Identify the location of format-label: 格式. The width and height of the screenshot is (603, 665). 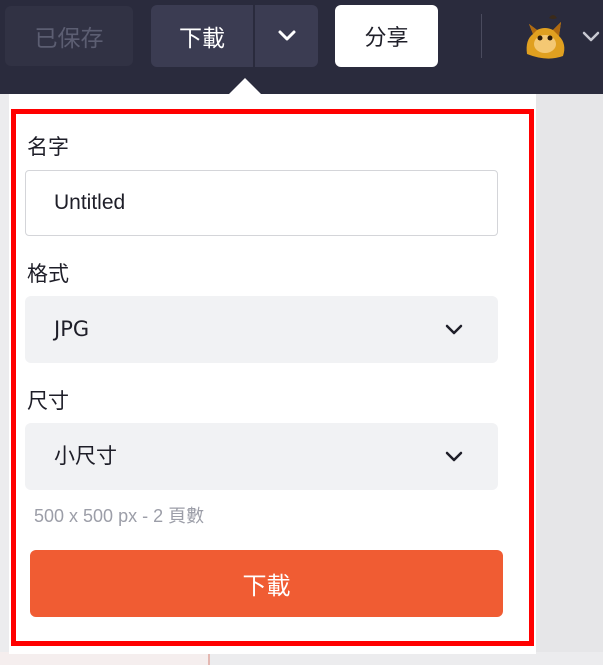
(48, 274).